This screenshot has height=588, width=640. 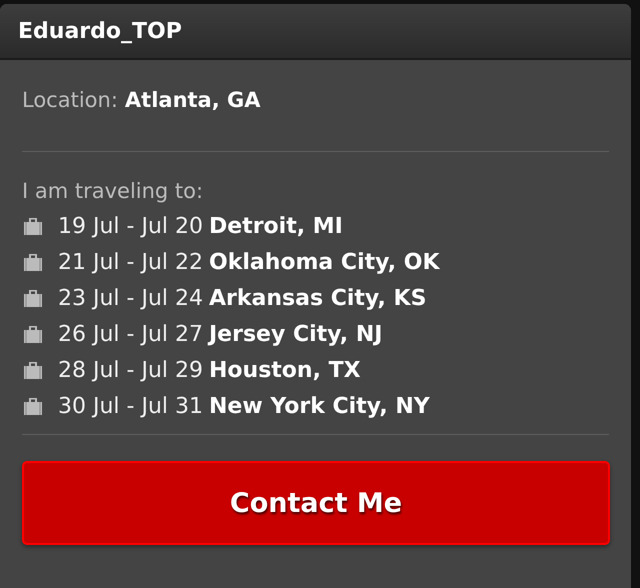 I want to click on trip-dates: 30 Jul - Jul 31, so click(x=130, y=406).